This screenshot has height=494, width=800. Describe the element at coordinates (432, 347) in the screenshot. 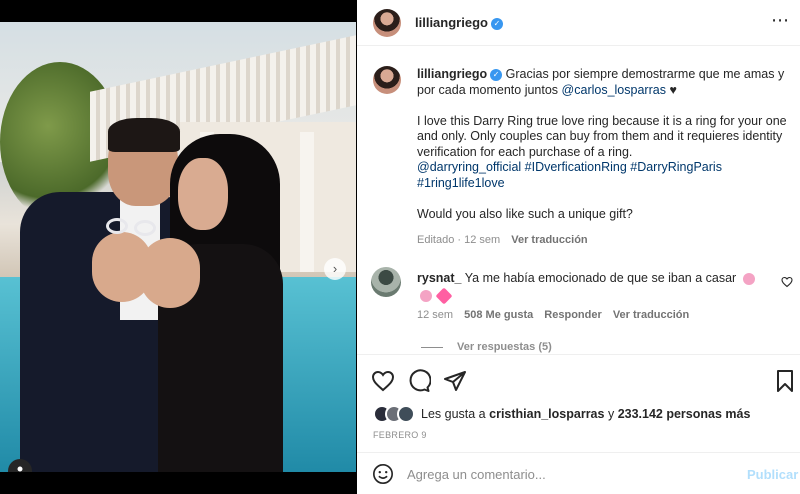

I see `replies-divider` at that location.